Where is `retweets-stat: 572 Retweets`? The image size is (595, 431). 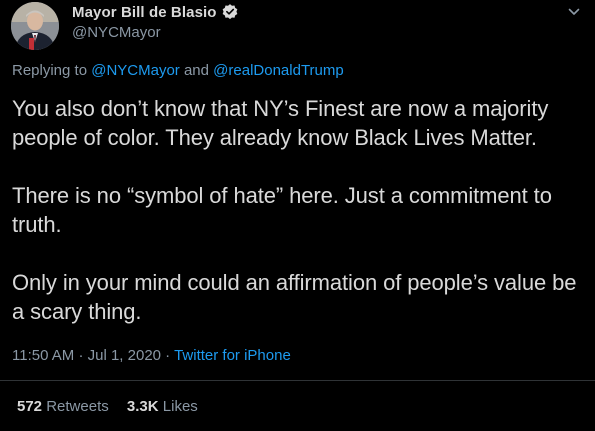 retweets-stat: 572 Retweets is located at coordinates (65, 406).